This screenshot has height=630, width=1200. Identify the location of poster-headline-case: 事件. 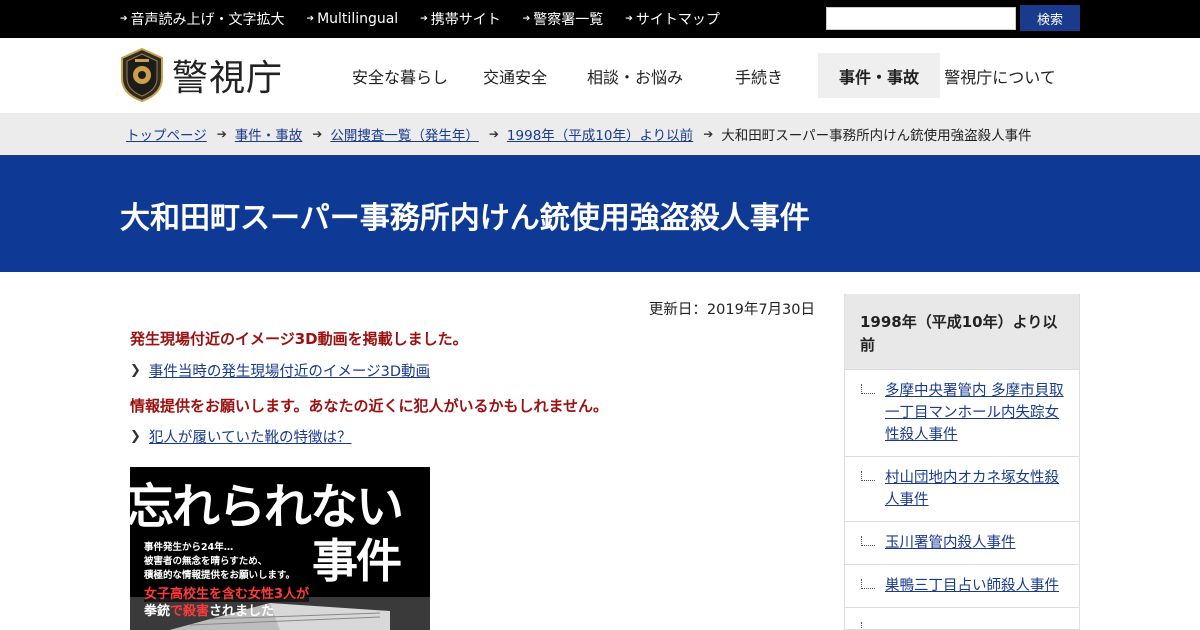
(357, 561).